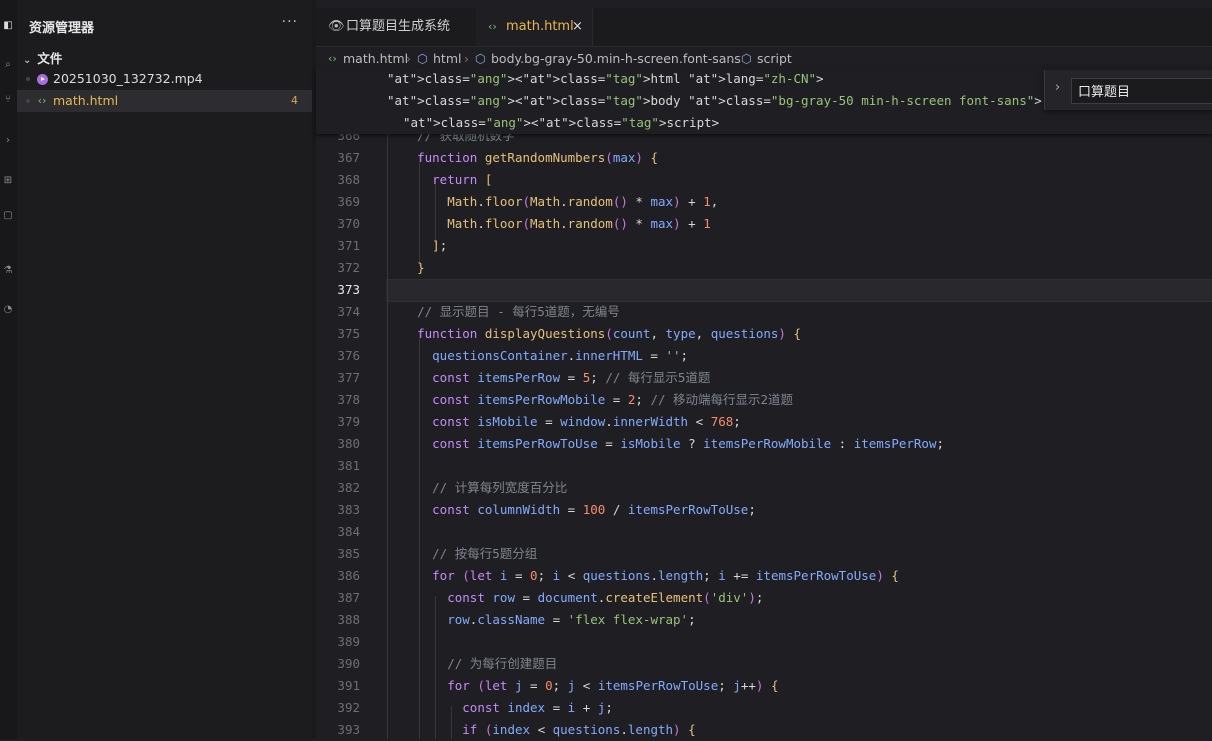  I want to click on file-name: 20251030_132732.mp4, so click(128, 78).